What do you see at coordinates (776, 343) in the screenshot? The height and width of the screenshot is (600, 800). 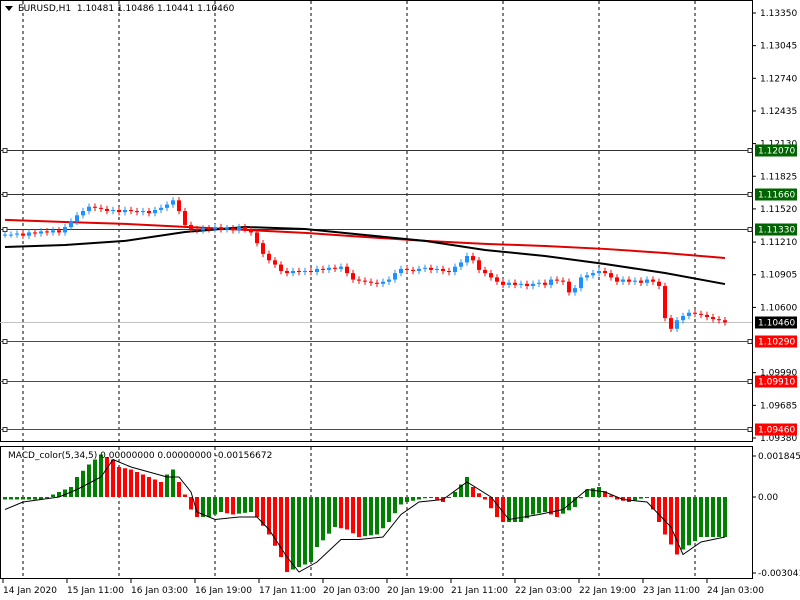 I see `level-price-label: 1.10290` at bounding box center [776, 343].